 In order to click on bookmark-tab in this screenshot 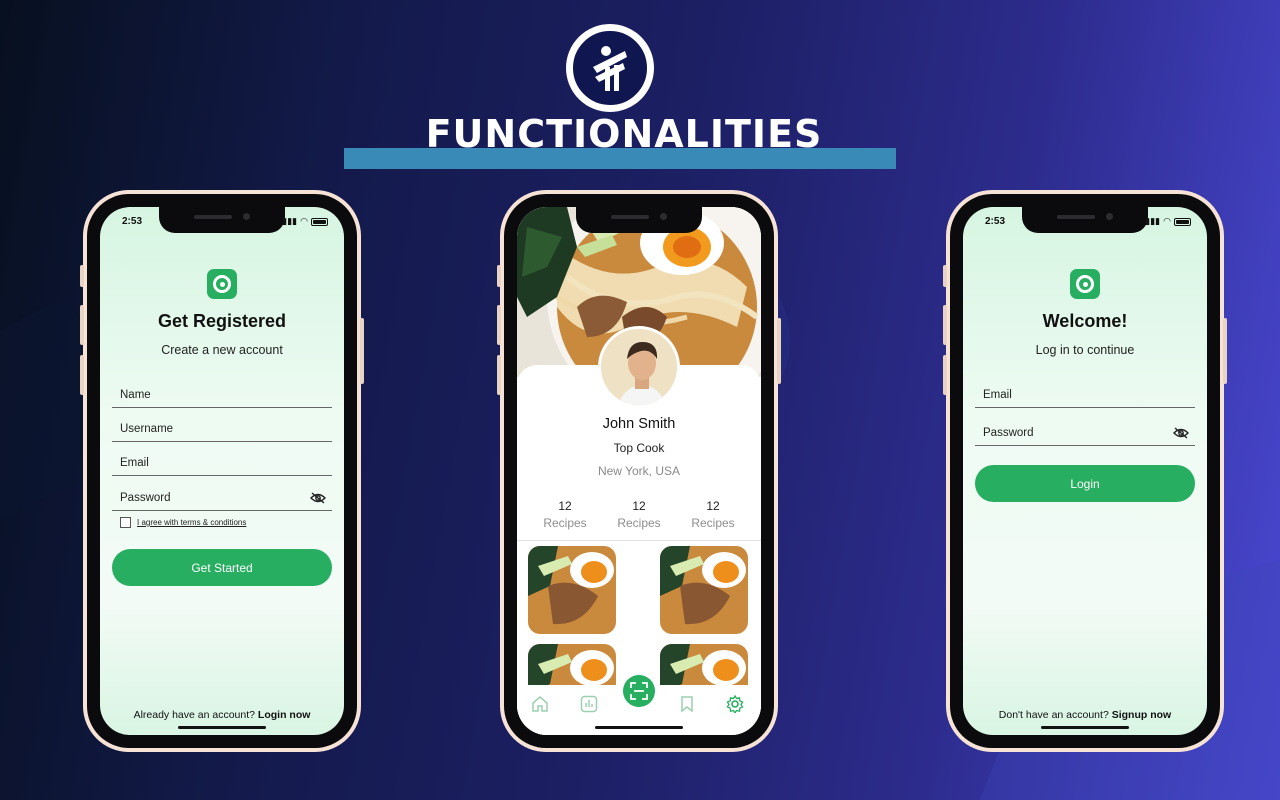, I will do `click(687, 704)`.